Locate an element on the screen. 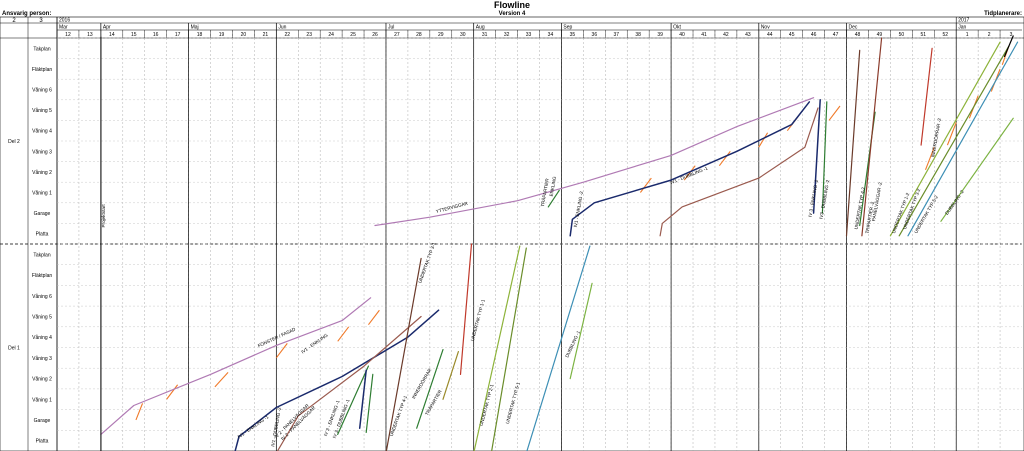  week-tick-label: 29 is located at coordinates (441, 35).